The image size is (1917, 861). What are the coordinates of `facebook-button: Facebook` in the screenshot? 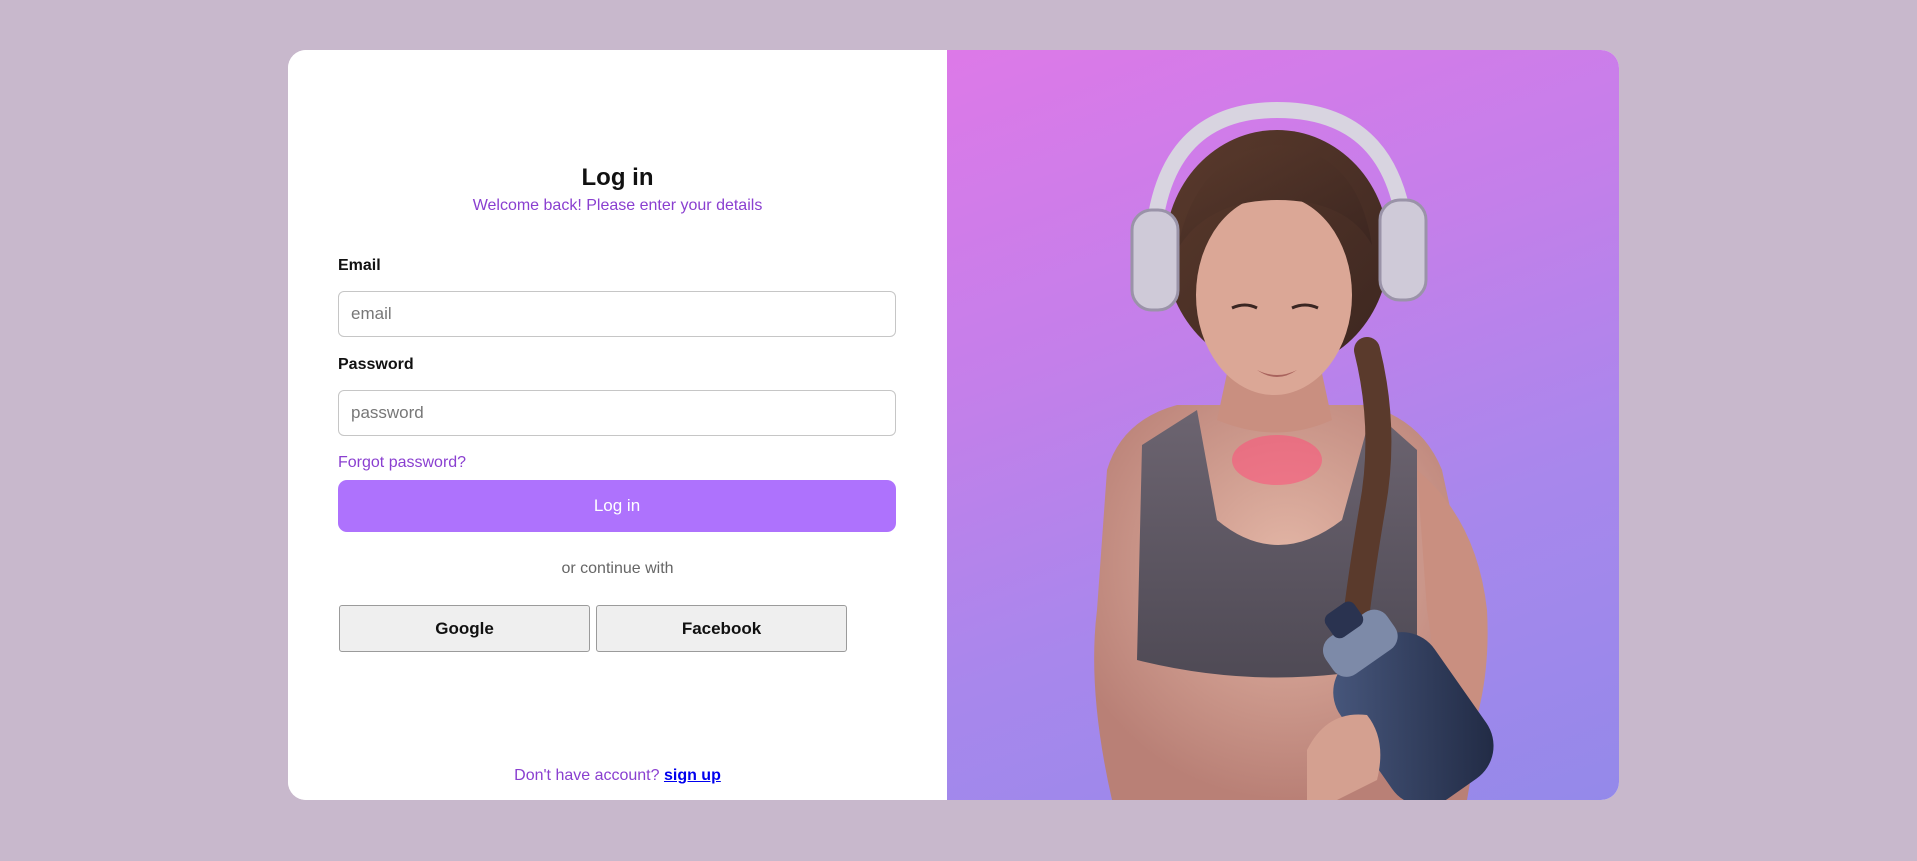 It's located at (721, 628).